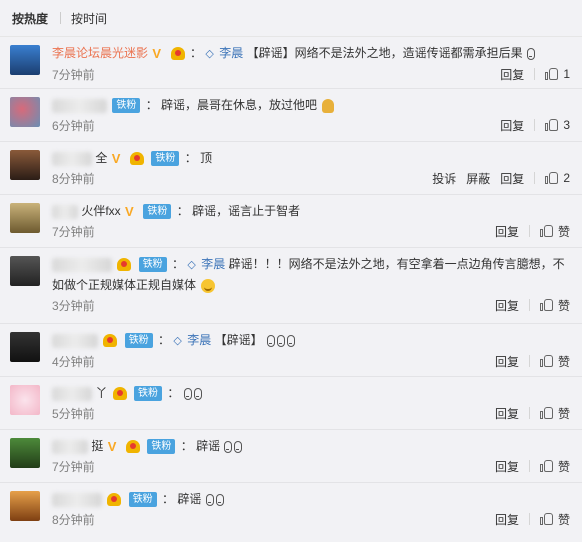  What do you see at coordinates (311, 158) in the screenshot?
I see `comment-line: 全 V 铁粉 ： 顶` at bounding box center [311, 158].